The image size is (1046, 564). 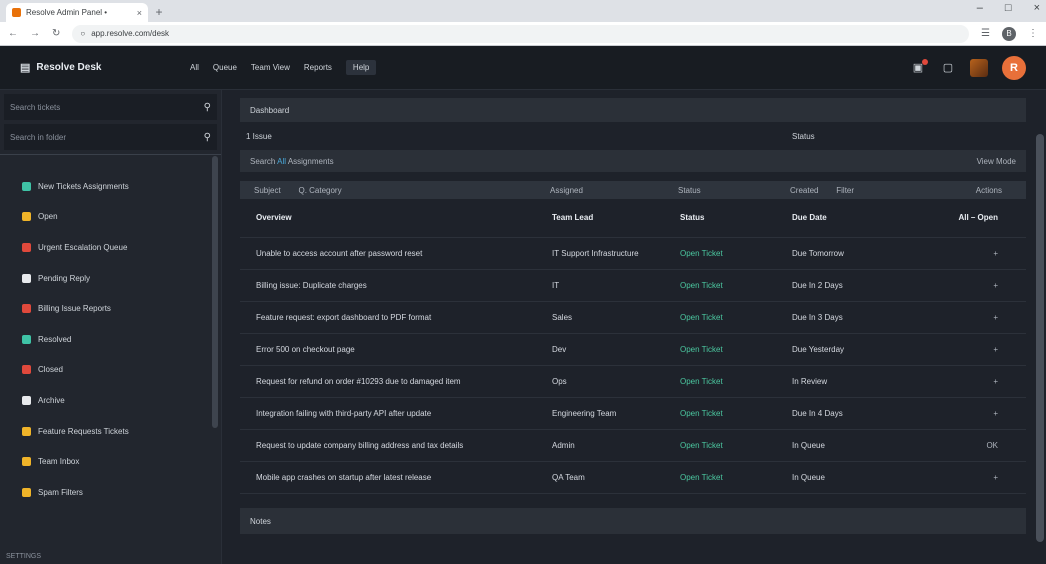 What do you see at coordinates (48, 217) in the screenshot?
I see `sidebar-item-label: Open` at bounding box center [48, 217].